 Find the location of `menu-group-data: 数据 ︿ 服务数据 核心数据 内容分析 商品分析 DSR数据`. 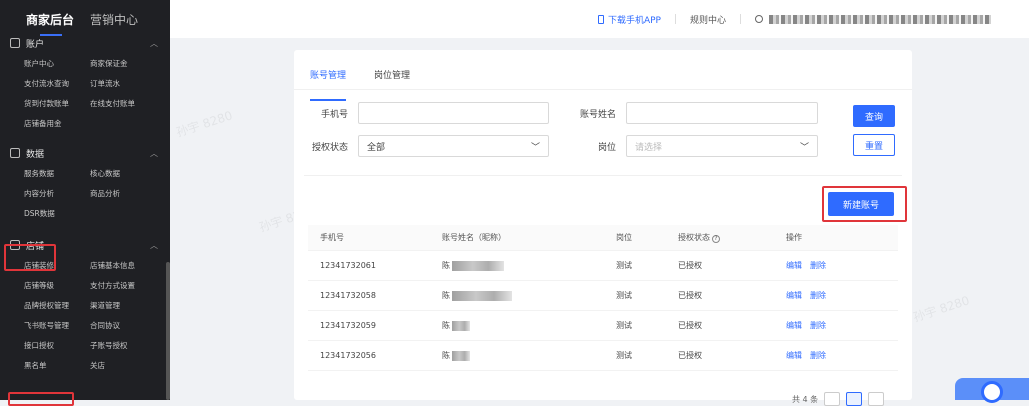

menu-group-data: 数据 ︿ 服务数据 核心数据 内容分析 商品分析 DSR数据 is located at coordinates (85, 183).